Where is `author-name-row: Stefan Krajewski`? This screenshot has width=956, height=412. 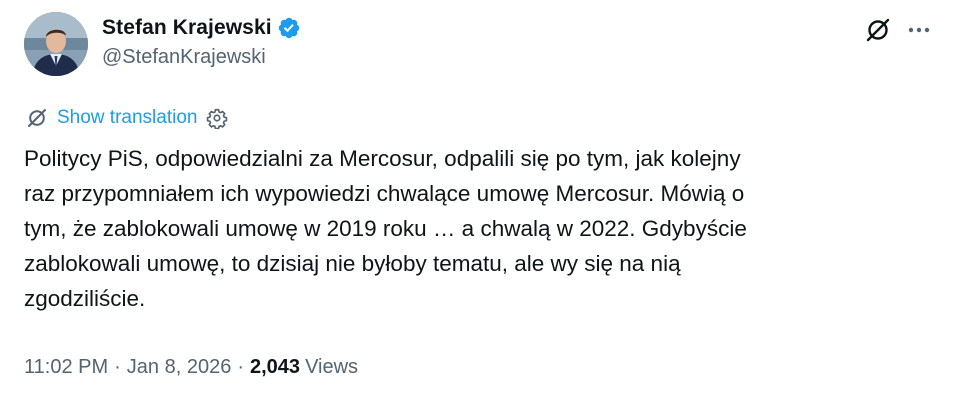 author-name-row: Stefan Krajewski is located at coordinates (201, 28).